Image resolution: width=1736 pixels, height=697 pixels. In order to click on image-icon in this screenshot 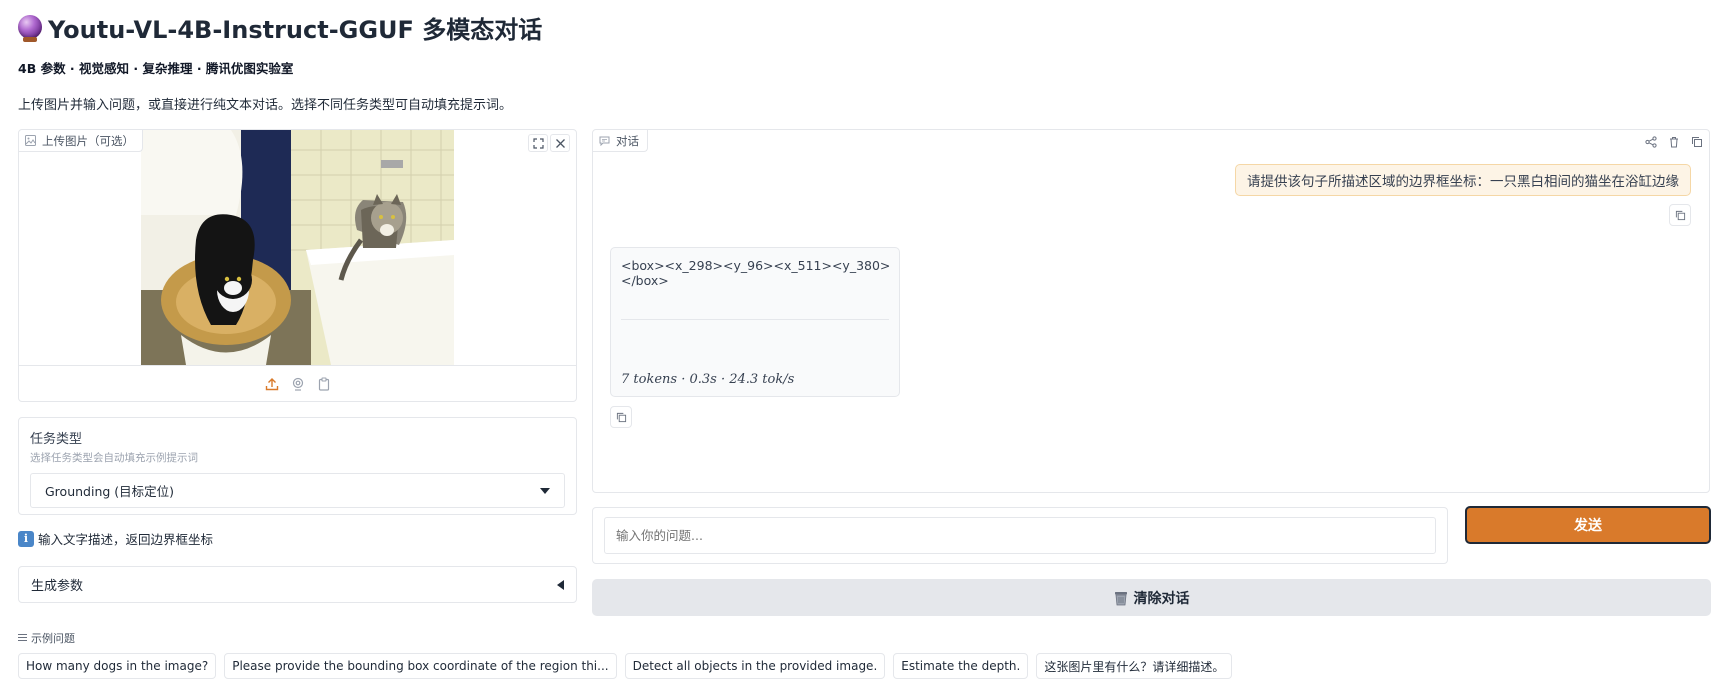, I will do `click(30, 140)`.